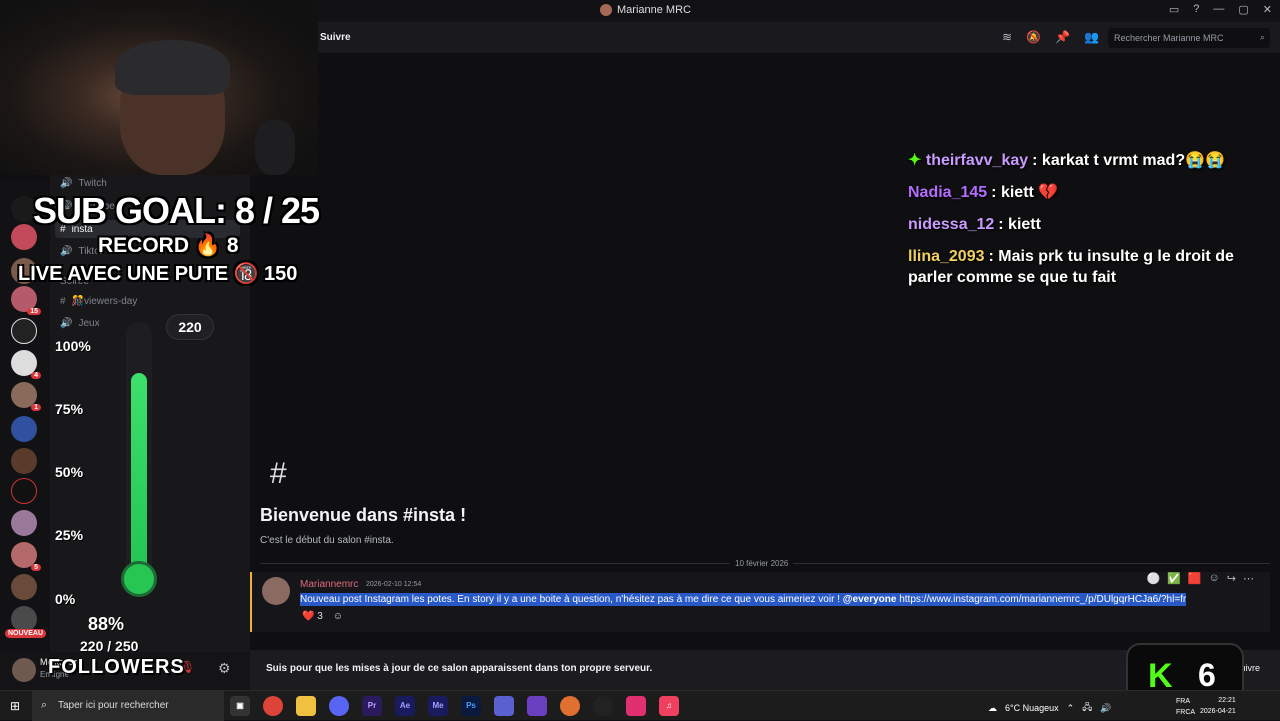 This screenshot has height=721, width=1280. What do you see at coordinates (1248, 578) in the screenshot?
I see `more-icon: ⋯` at bounding box center [1248, 578].